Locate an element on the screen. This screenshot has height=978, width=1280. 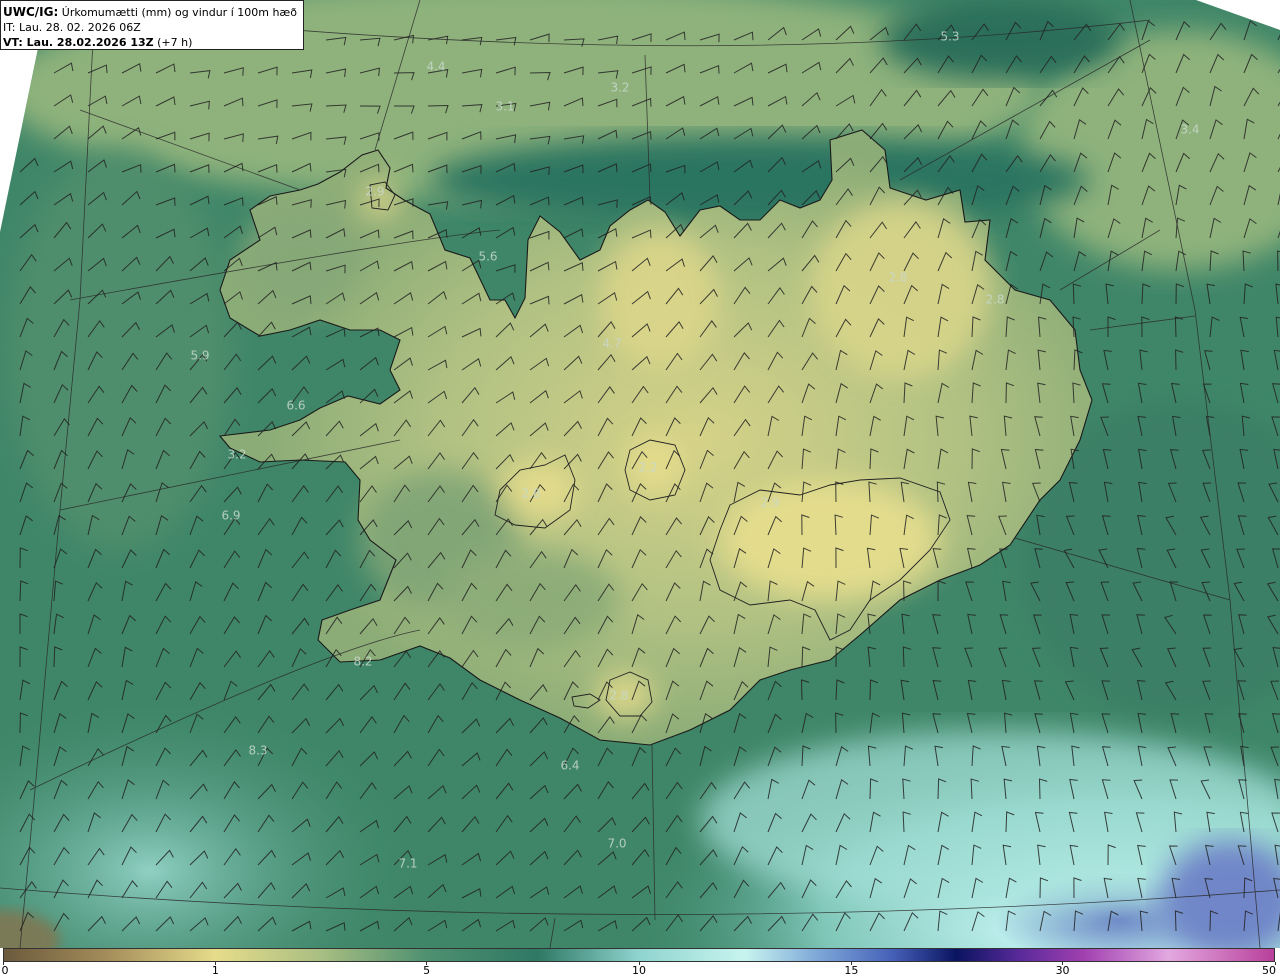
value-label: 6.4 is located at coordinates (569, 766).